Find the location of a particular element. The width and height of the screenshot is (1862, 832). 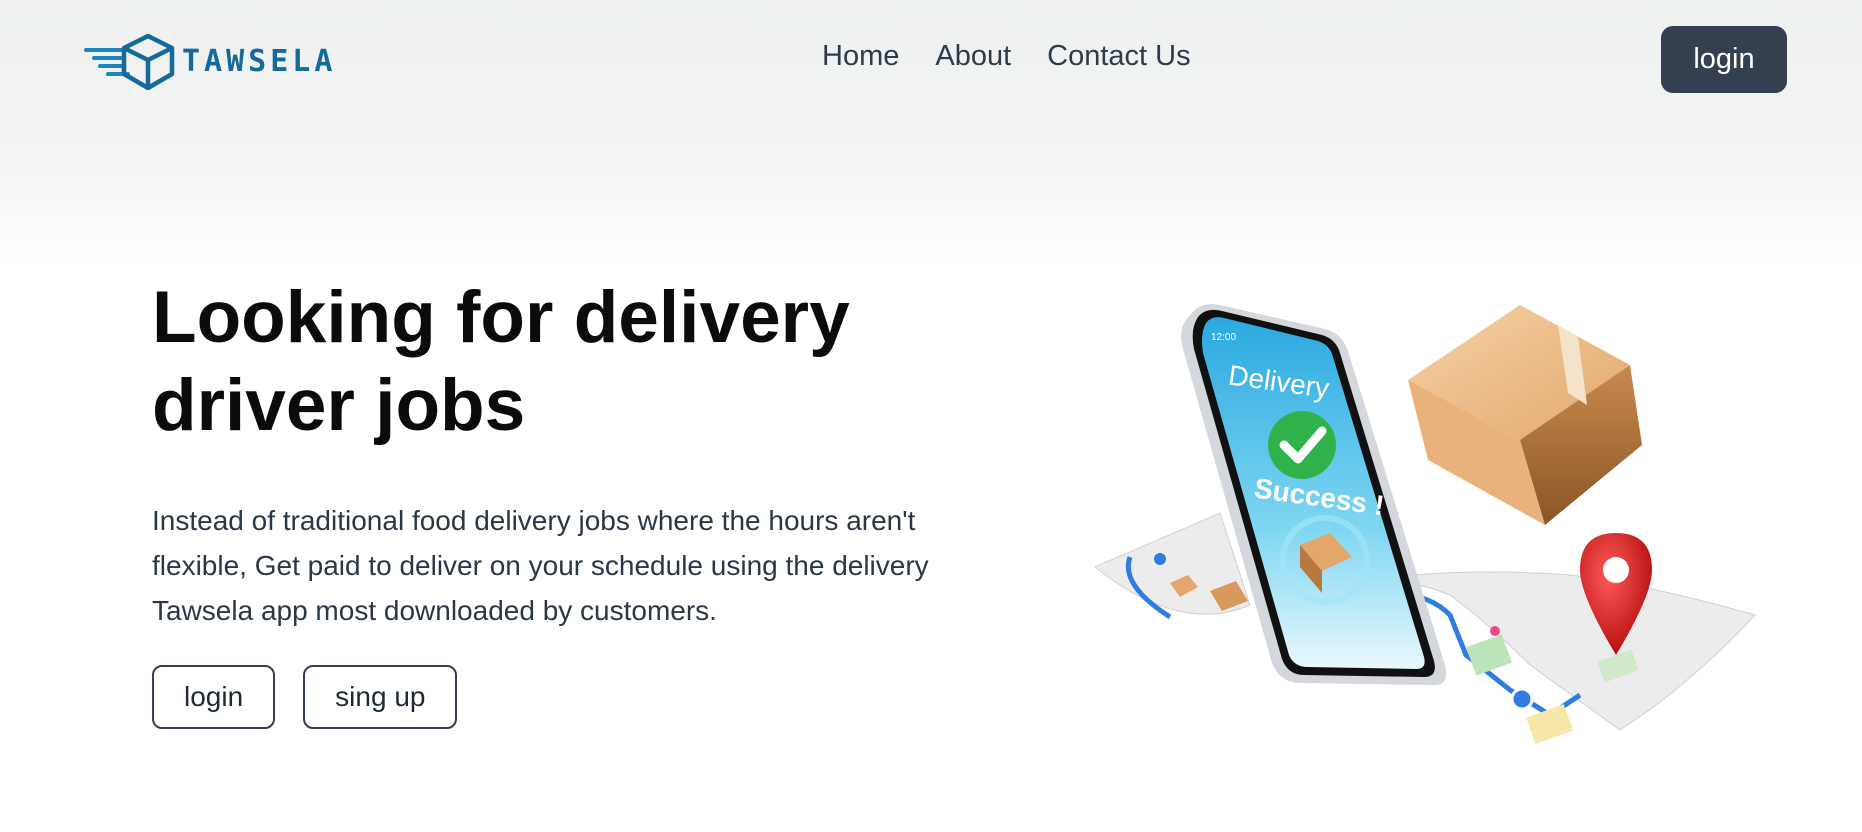

nav-contact-link: Contact Us is located at coordinates (1118, 56).